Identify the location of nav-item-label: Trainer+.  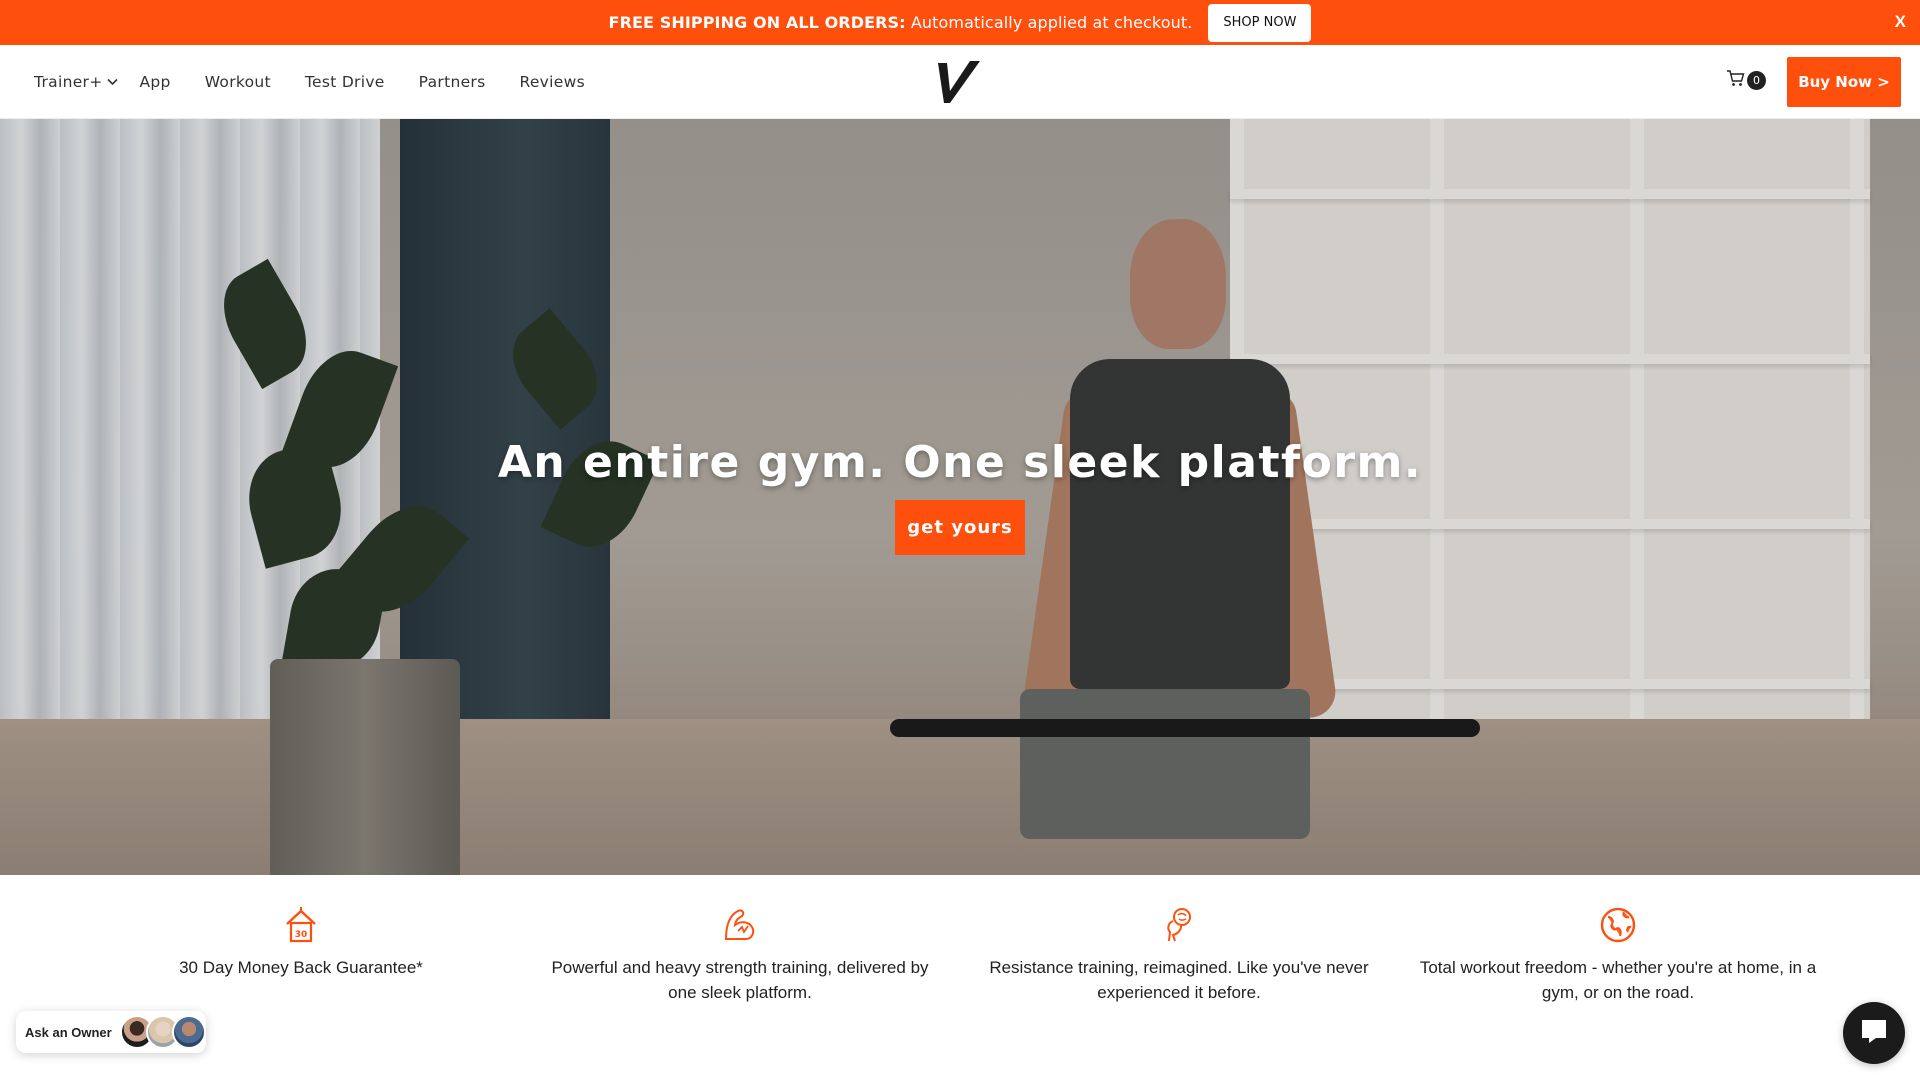
(68, 82).